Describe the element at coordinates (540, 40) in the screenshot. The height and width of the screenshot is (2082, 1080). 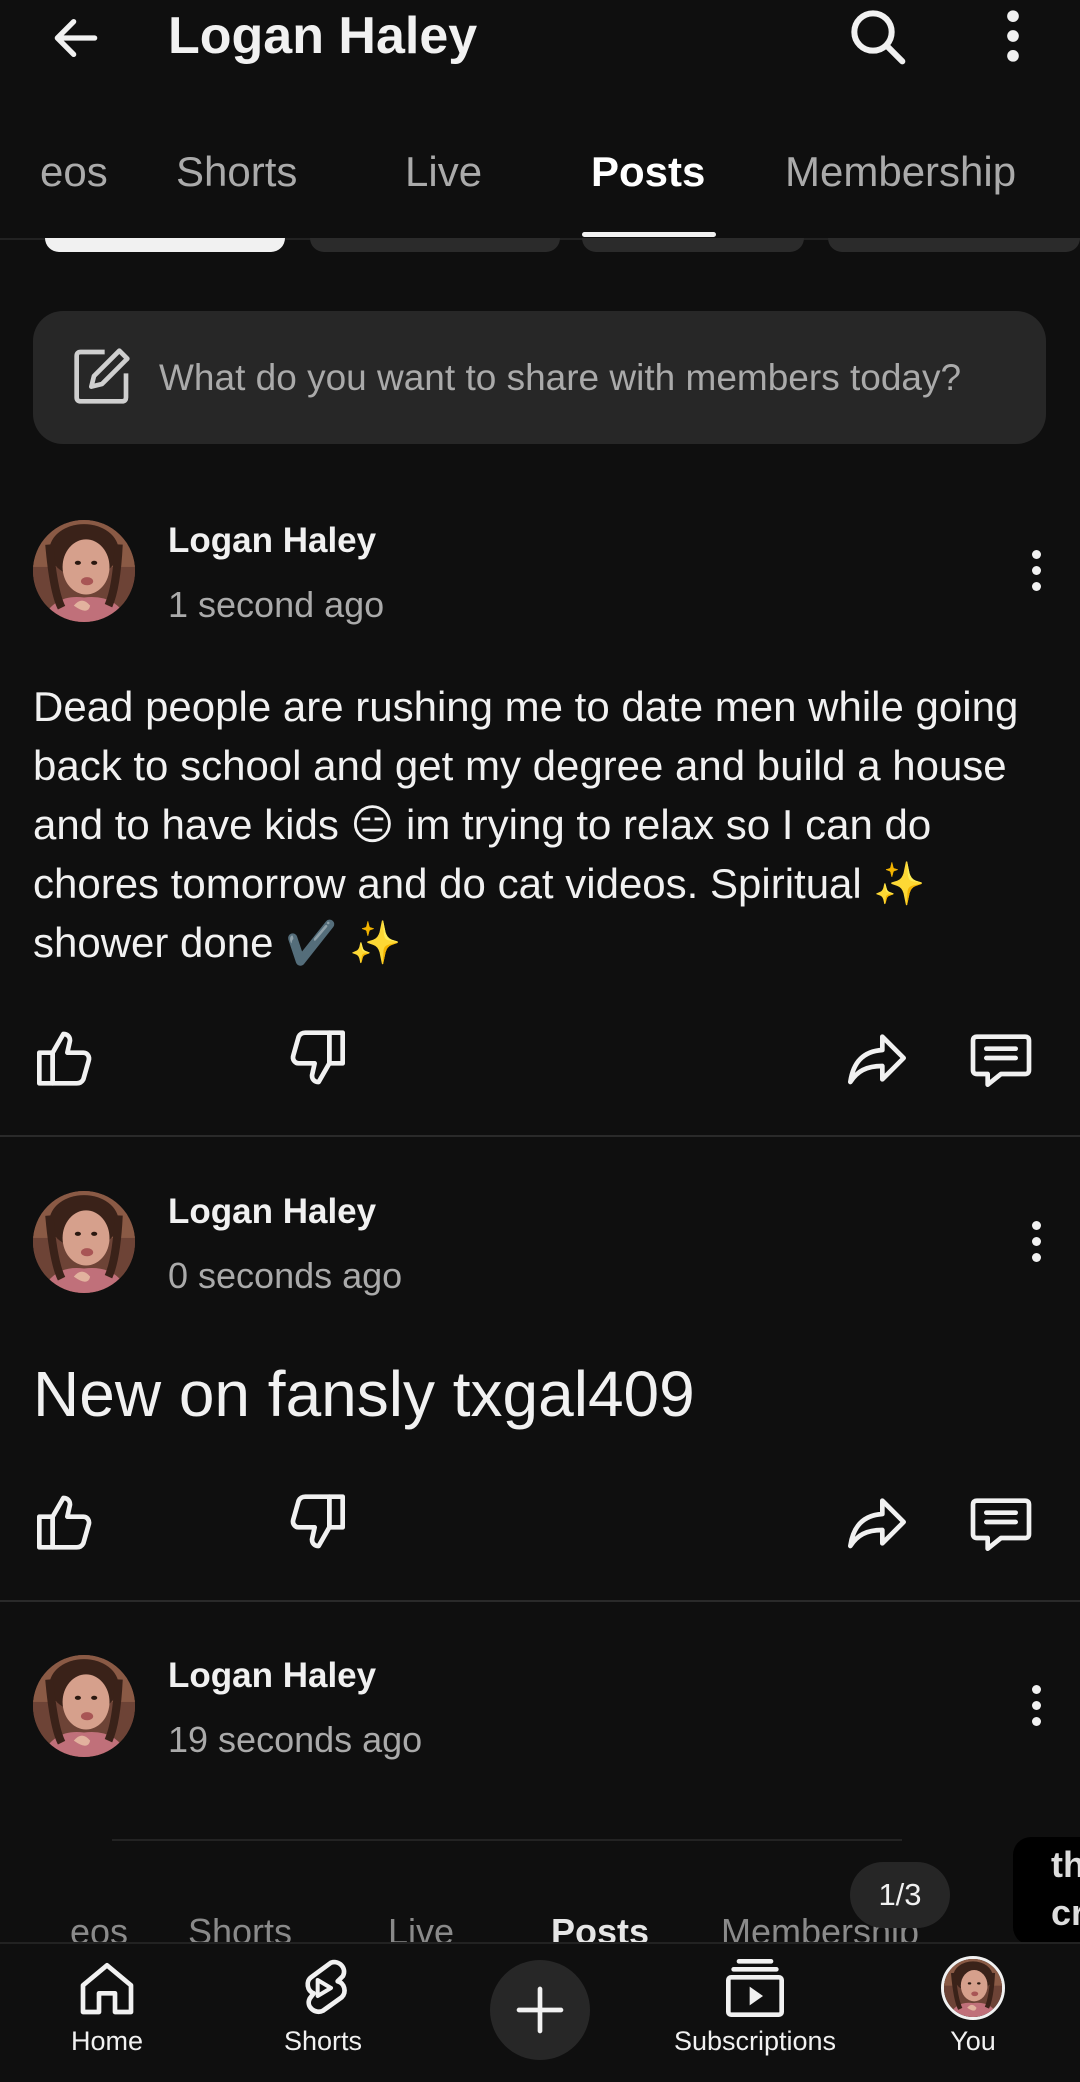
I see `app-header: Logan Haley` at that location.